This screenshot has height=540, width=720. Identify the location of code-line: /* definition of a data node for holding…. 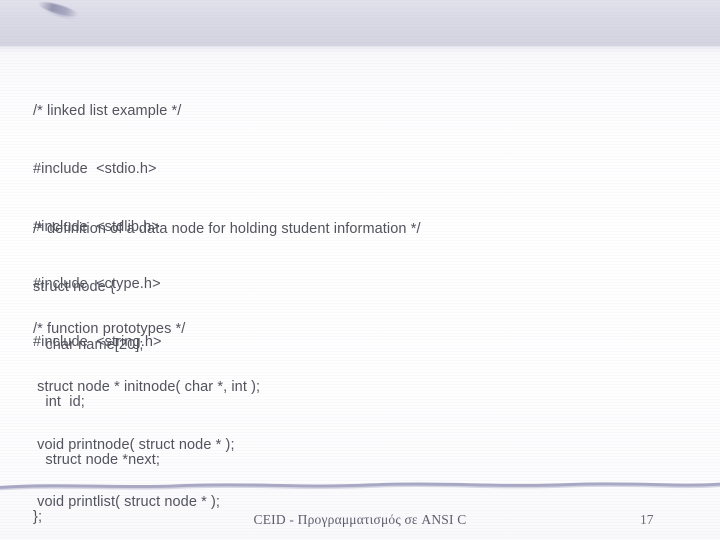
(227, 229).